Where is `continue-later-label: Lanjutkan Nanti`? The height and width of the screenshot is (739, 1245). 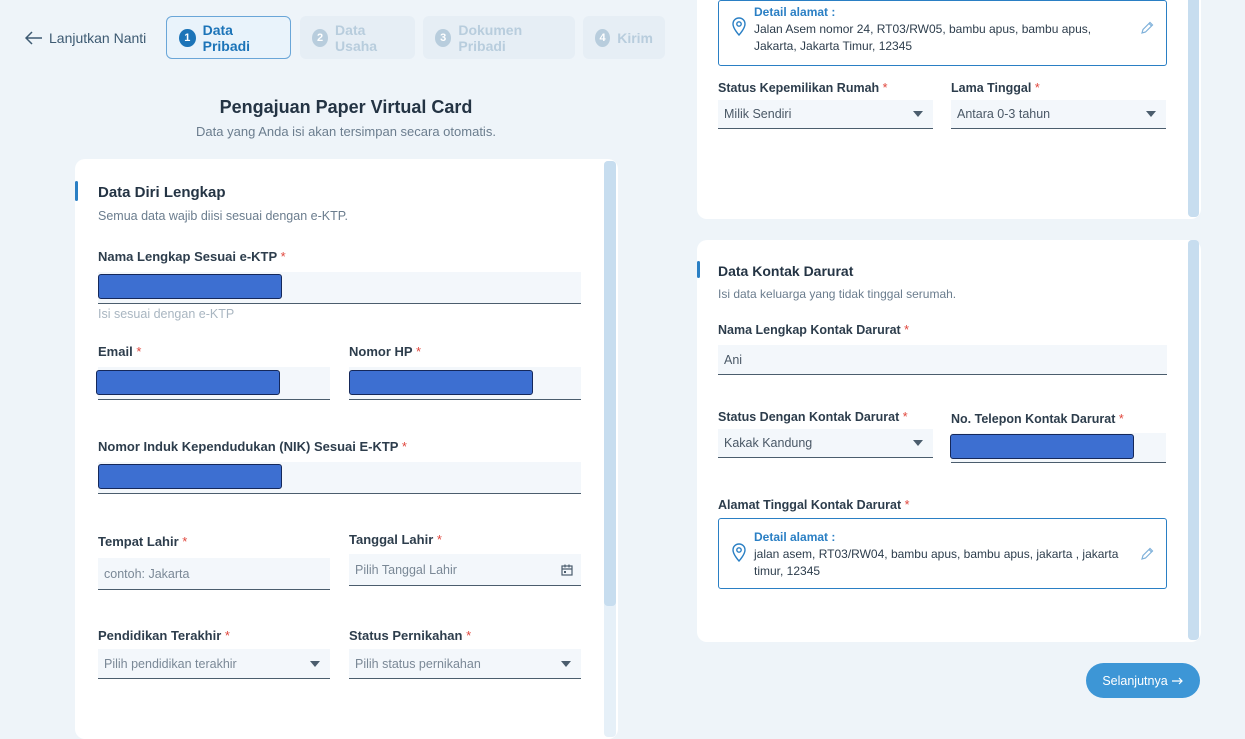 continue-later-label: Lanjutkan Nanti is located at coordinates (98, 38).